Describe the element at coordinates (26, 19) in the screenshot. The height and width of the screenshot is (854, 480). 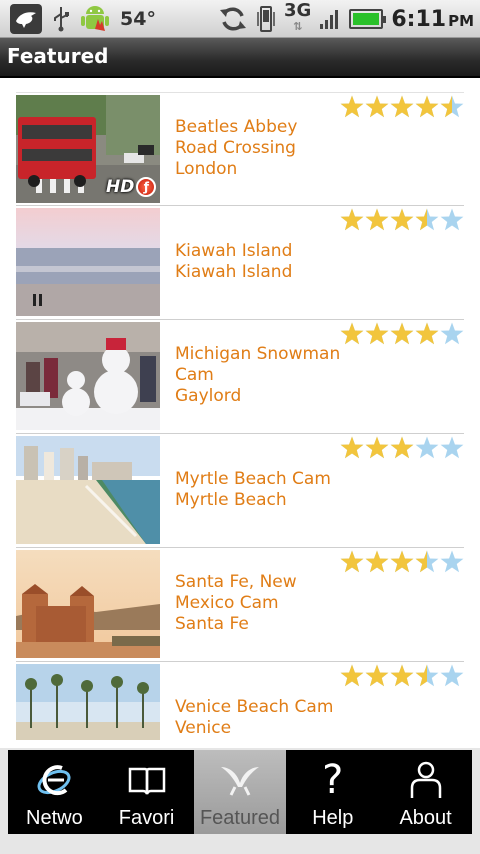
I see `bird-app-icon` at that location.